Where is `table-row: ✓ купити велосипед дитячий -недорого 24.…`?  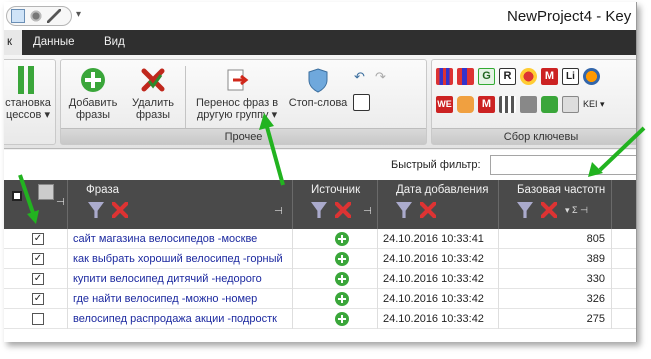
table-row: ✓ купити велосипед дитячий -недорого 24.… is located at coordinates (320, 279).